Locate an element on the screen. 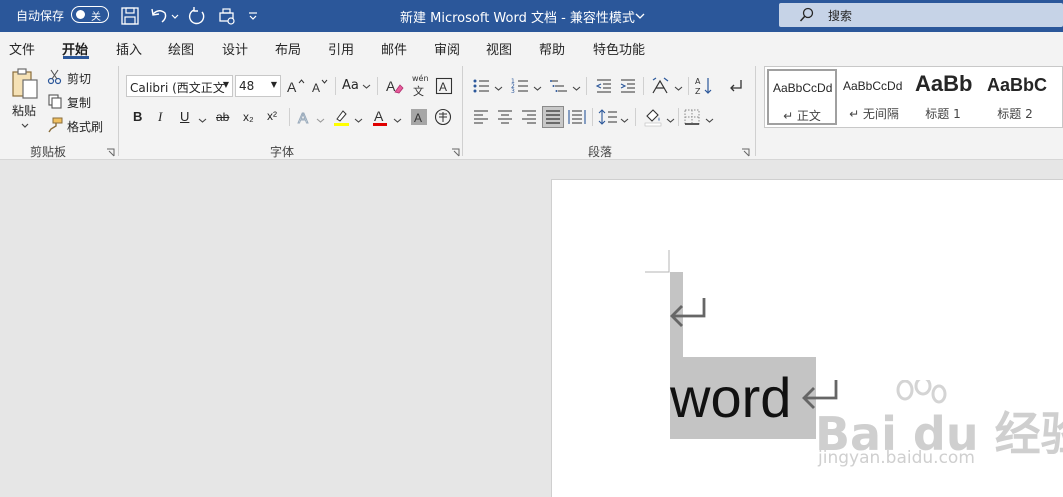  search-box: 搜索 is located at coordinates (921, 15).